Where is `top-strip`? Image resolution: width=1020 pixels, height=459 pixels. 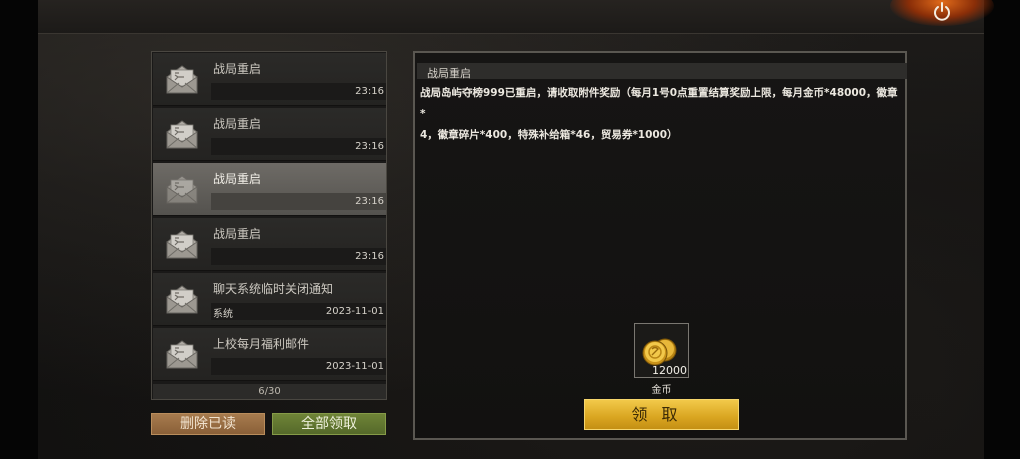
top-strip is located at coordinates (511, 17).